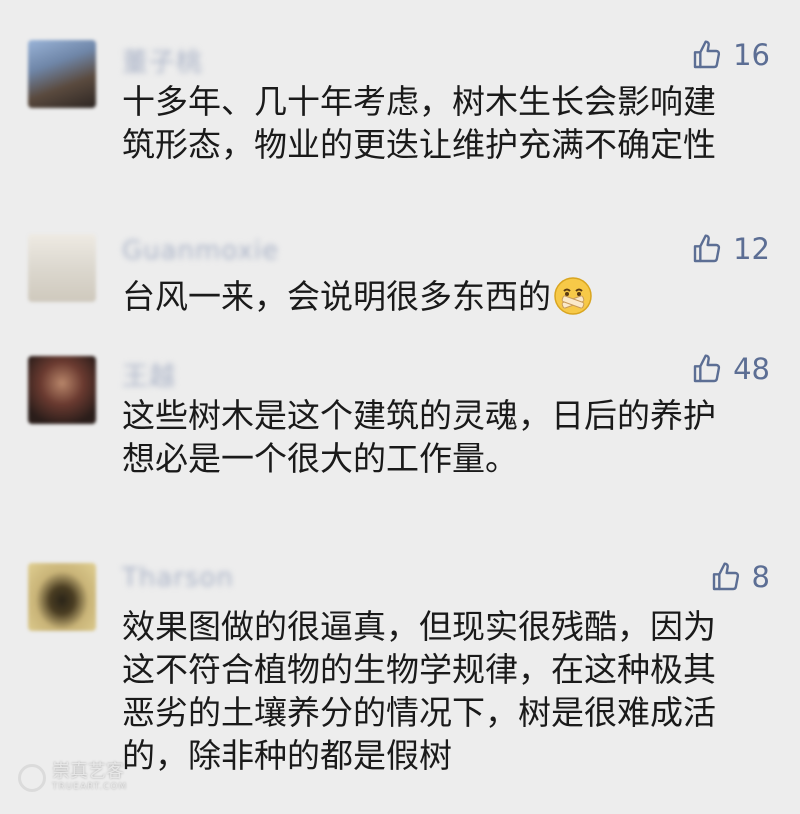 This screenshot has width=800, height=814. Describe the element at coordinates (419, 626) in the screenshot. I see `comment-line: 效果图做的很逼真，但现实很残酷，因为` at that location.